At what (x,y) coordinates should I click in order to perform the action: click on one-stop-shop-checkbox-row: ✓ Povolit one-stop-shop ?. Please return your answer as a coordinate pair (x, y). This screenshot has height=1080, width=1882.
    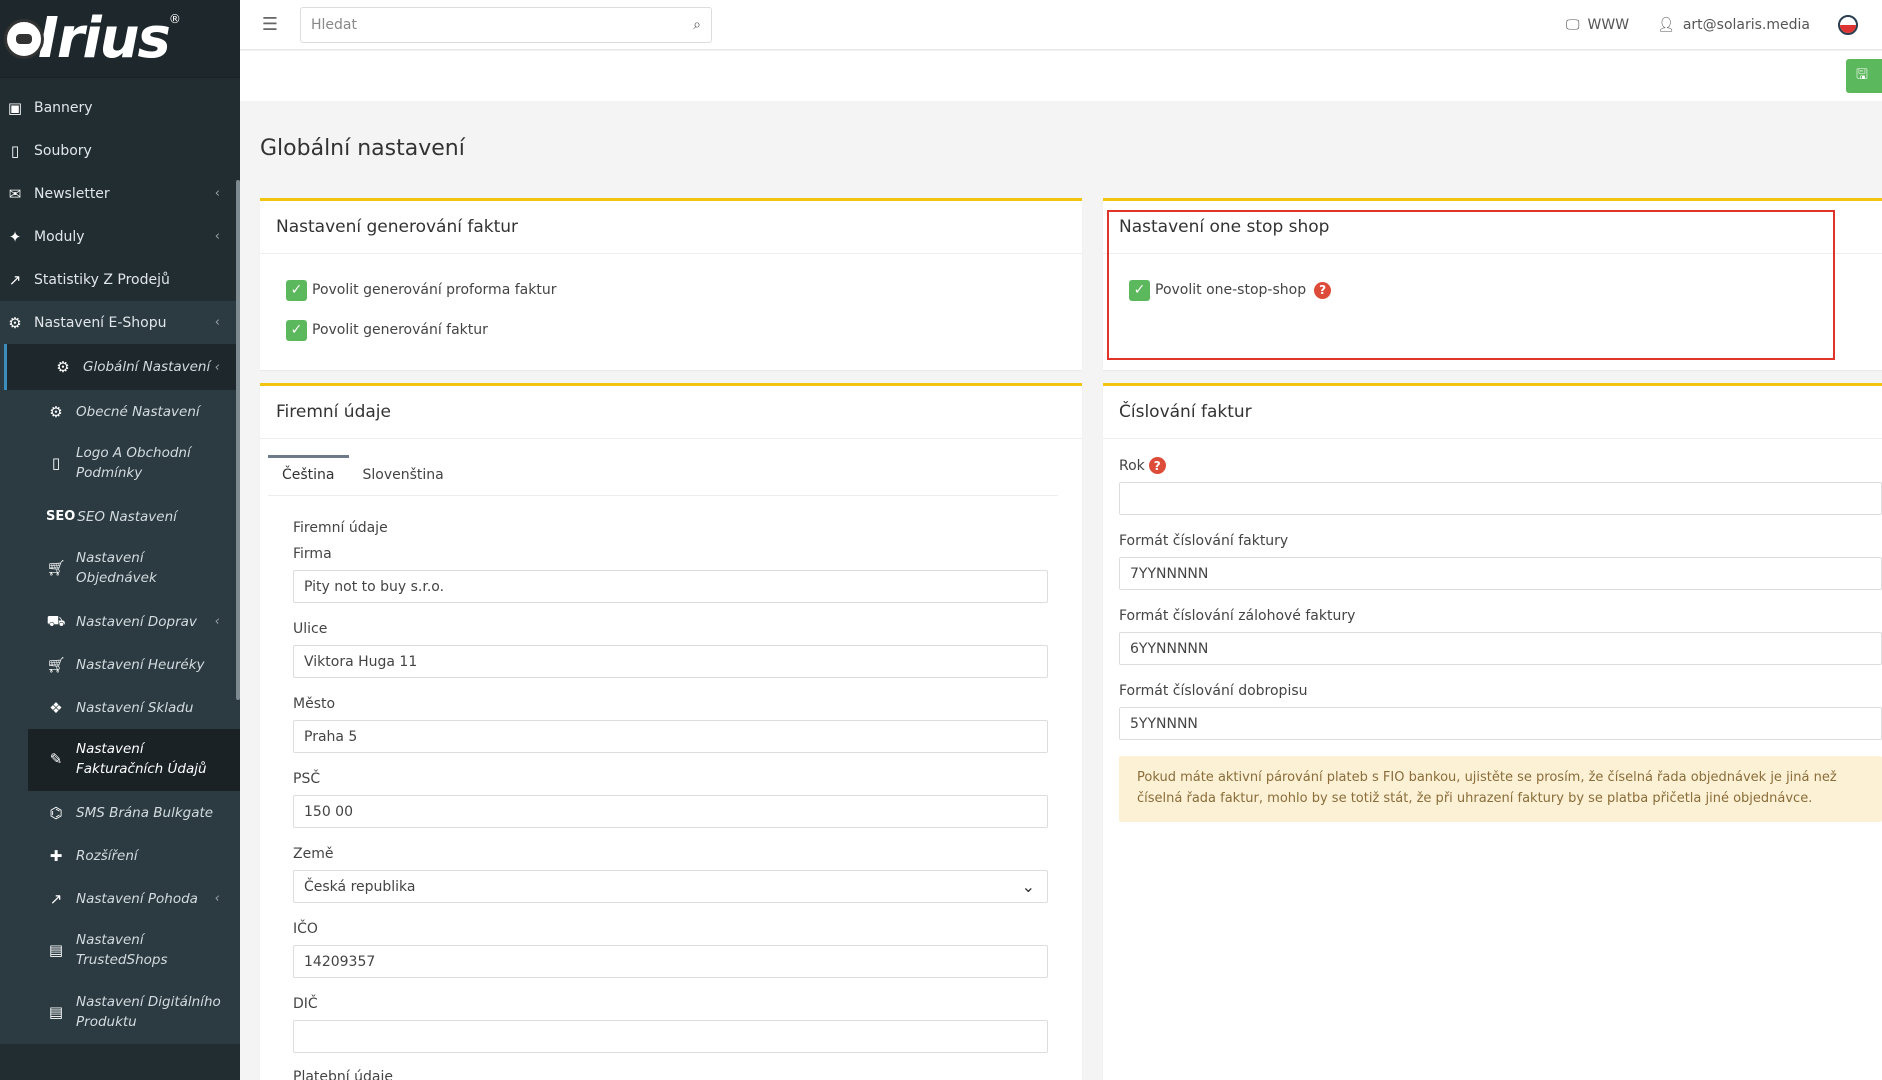
    Looking at the image, I should click on (1492, 290).